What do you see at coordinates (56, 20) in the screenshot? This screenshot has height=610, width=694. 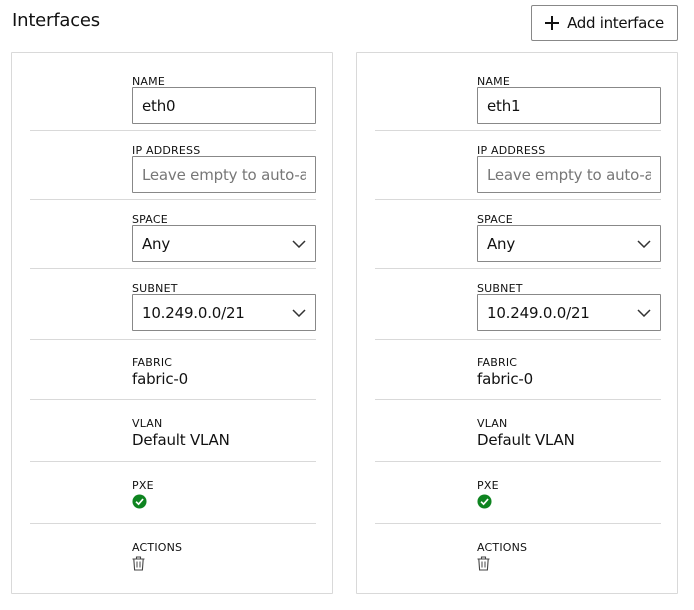 I see `page-title: Interfaces` at bounding box center [56, 20].